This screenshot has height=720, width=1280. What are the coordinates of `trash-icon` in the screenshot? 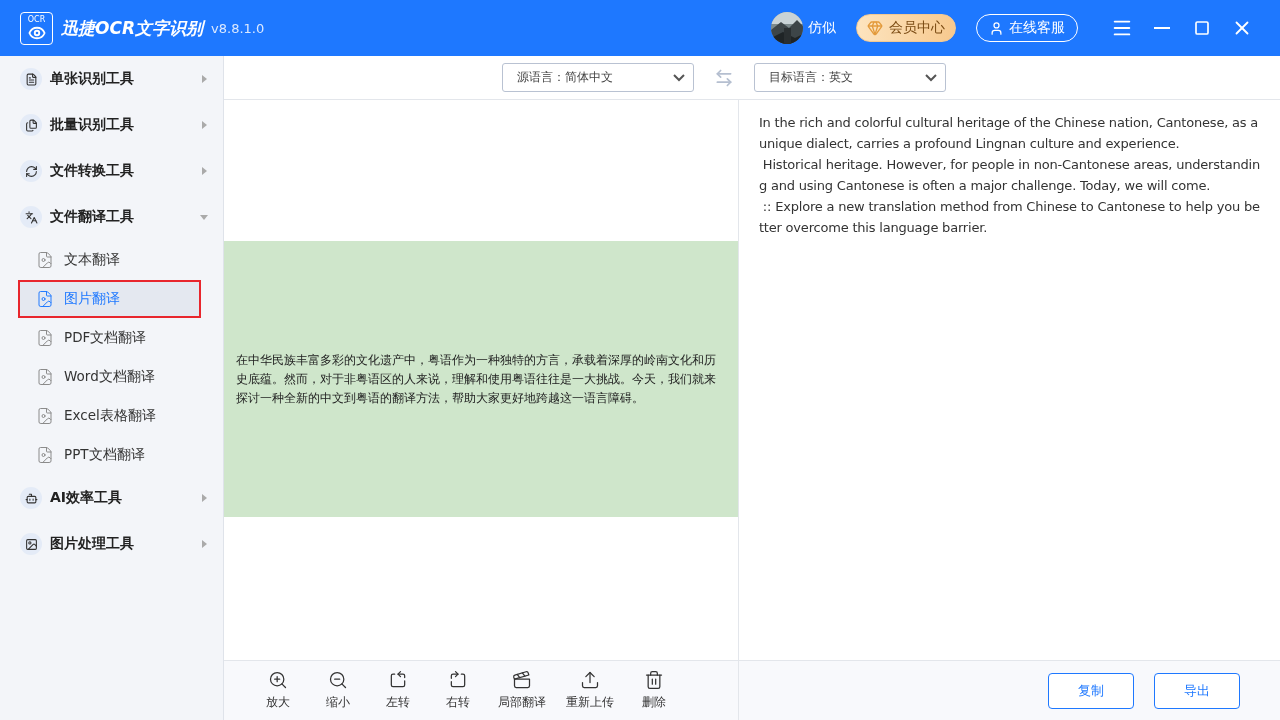 It's located at (654, 680).